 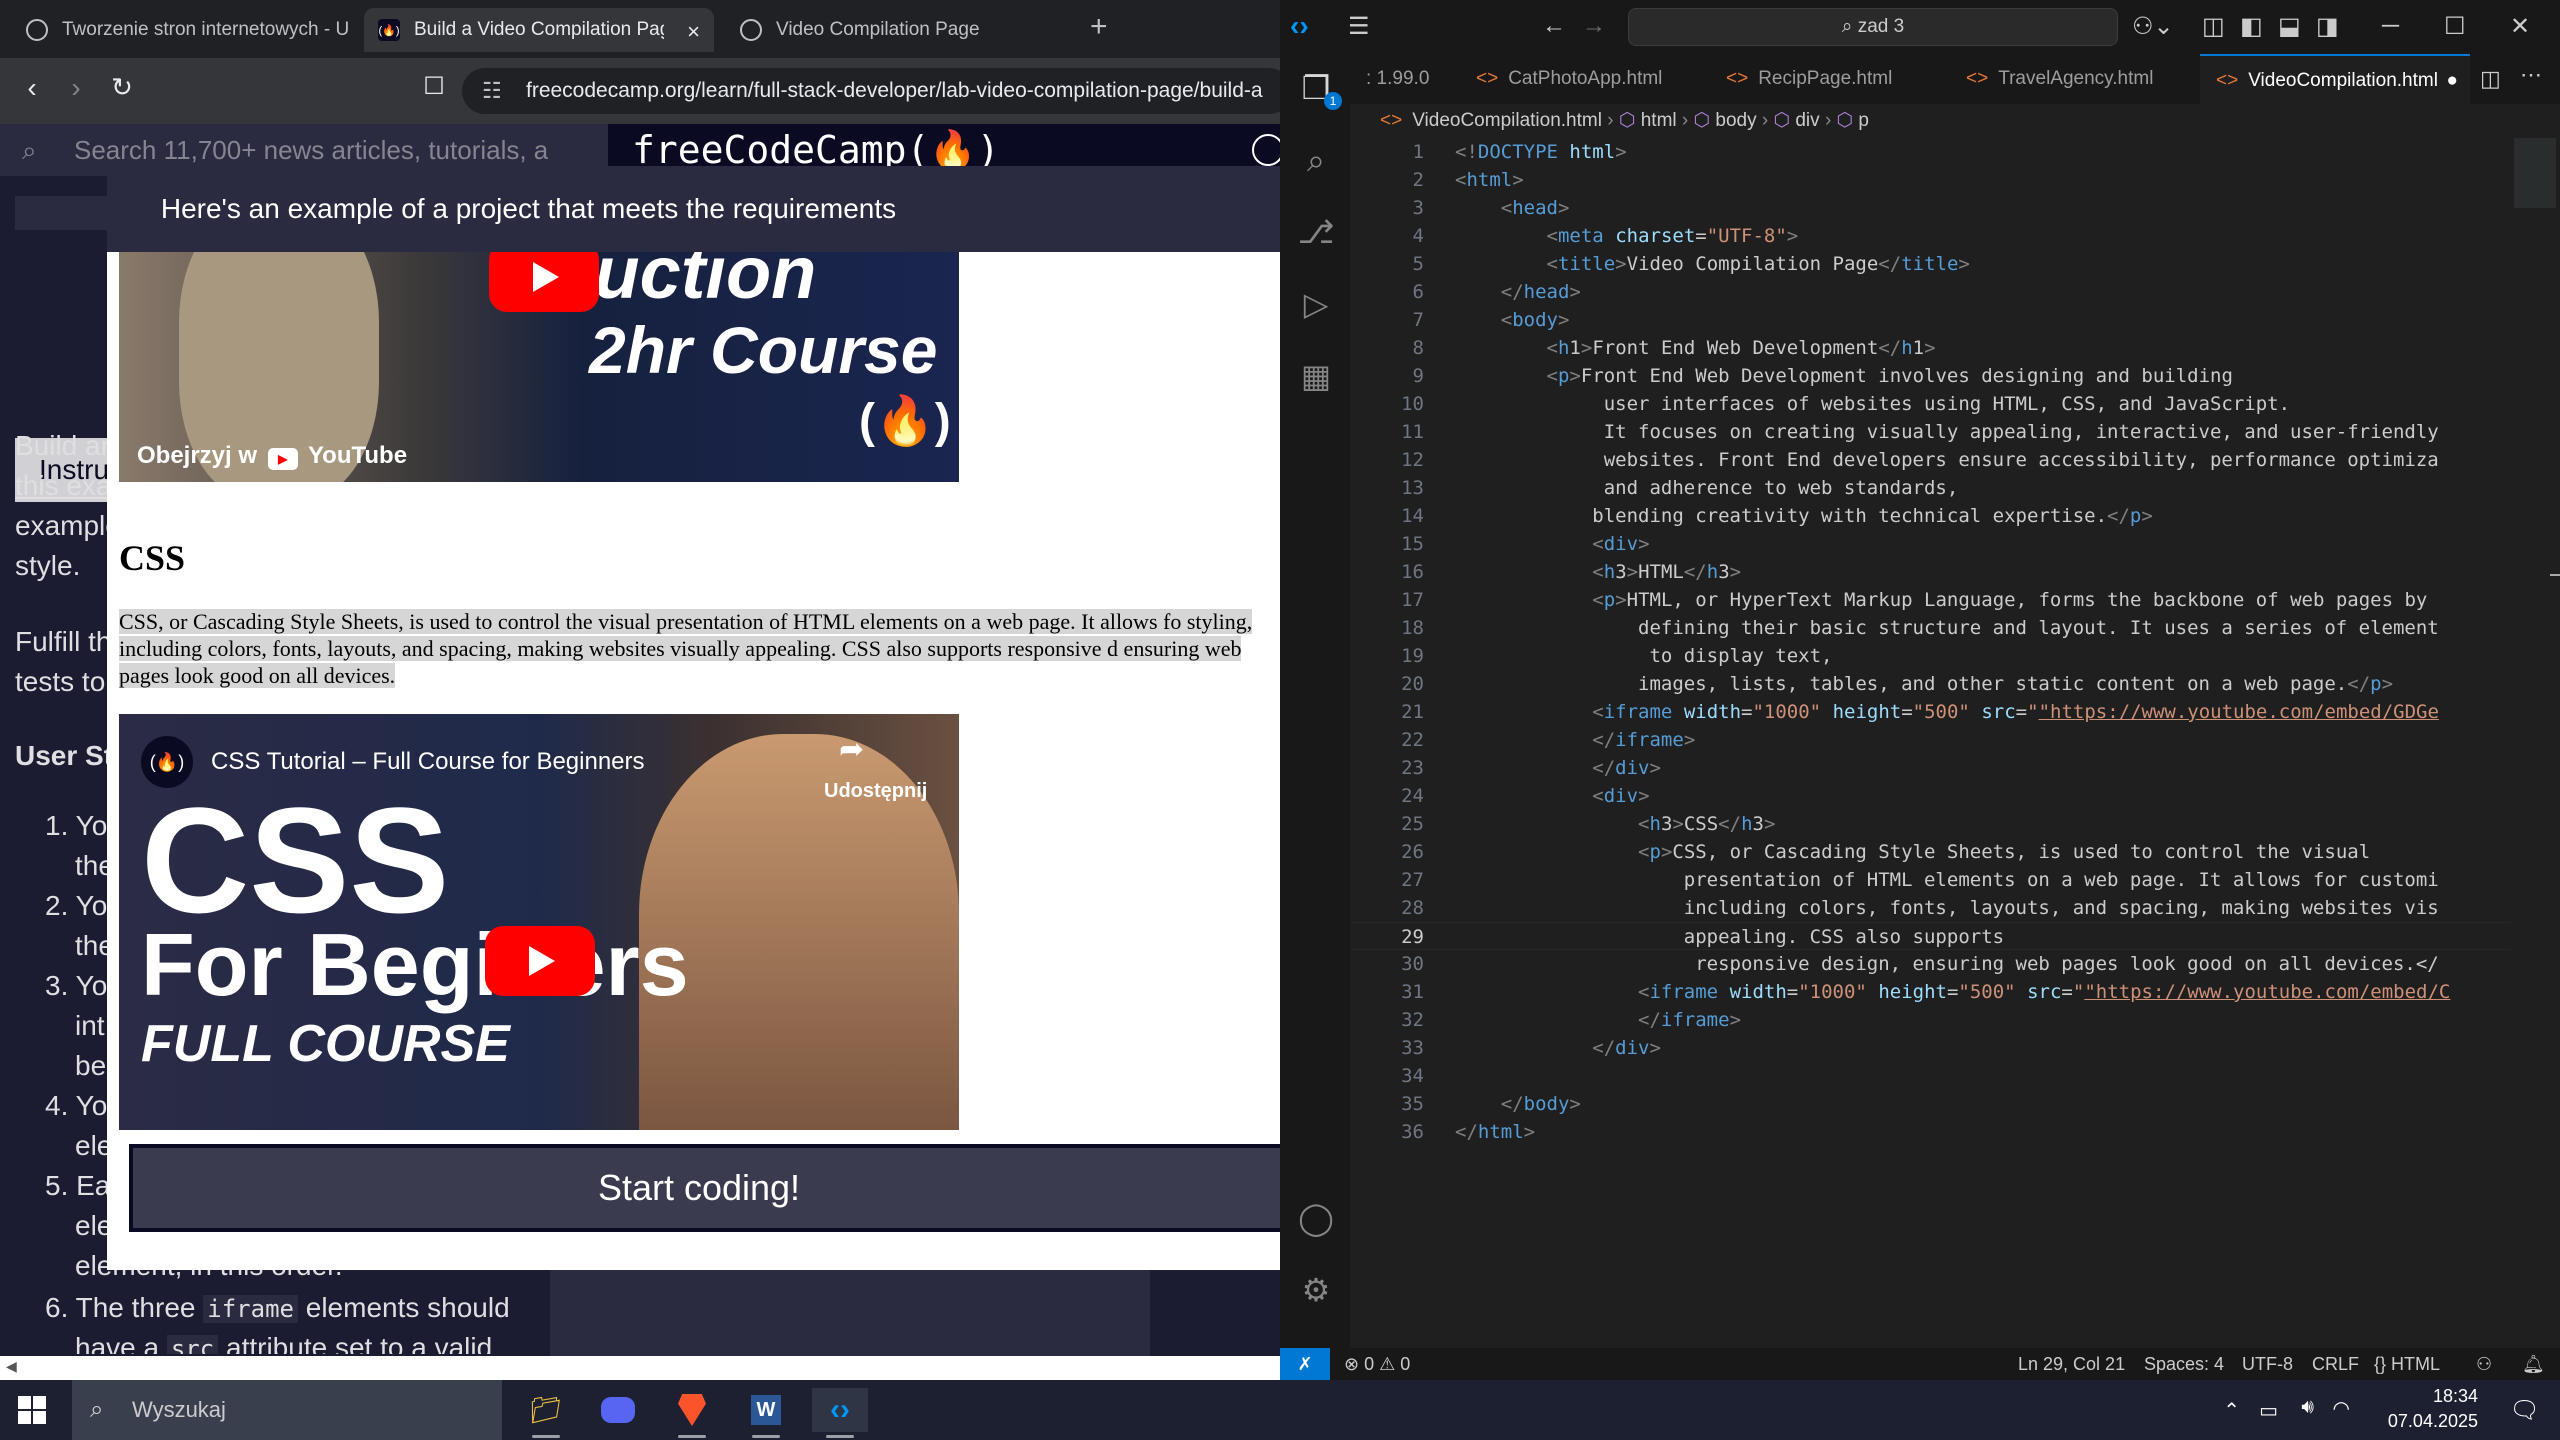 I want to click on example-link: this exa, so click(x=63, y=486).